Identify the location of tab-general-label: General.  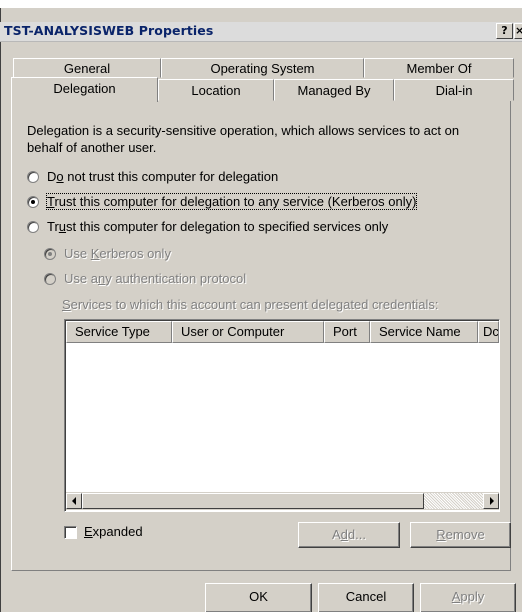
(87, 68).